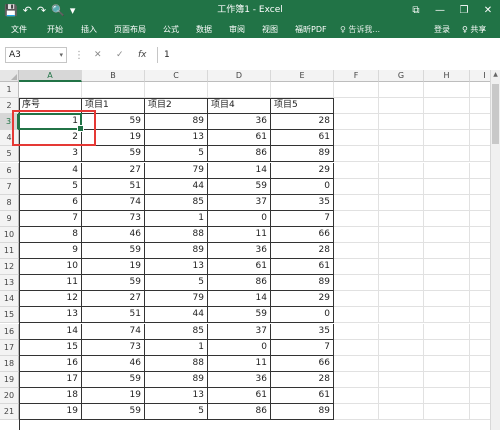  Describe the element at coordinates (447, 379) in the screenshot. I see `cell-H19` at that location.